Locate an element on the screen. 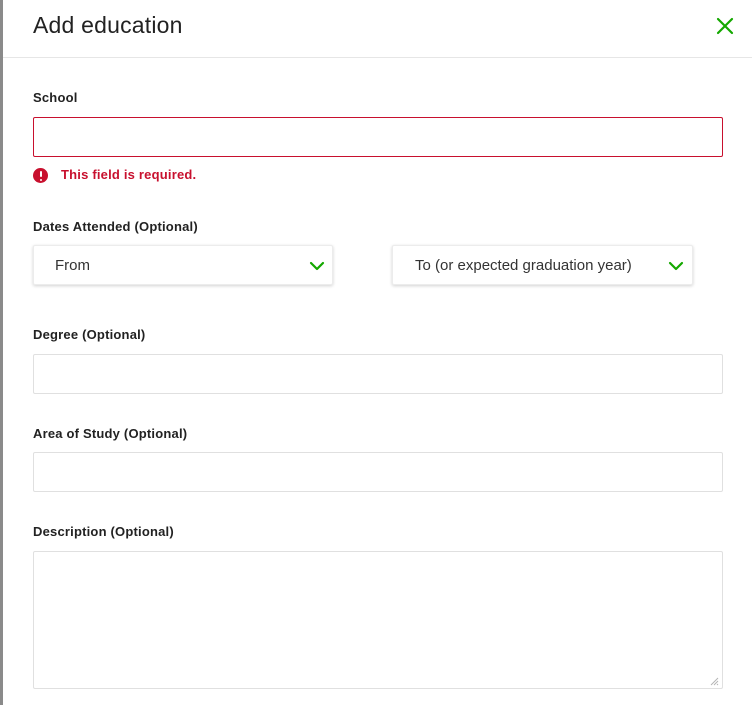  area-of-study-input is located at coordinates (378, 472).